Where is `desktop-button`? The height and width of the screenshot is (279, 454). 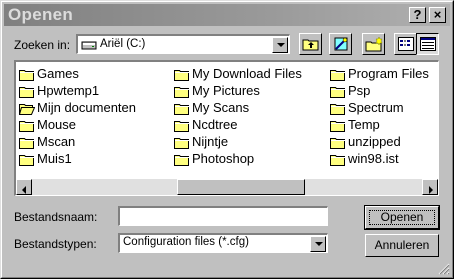
desktop-button is located at coordinates (340, 44).